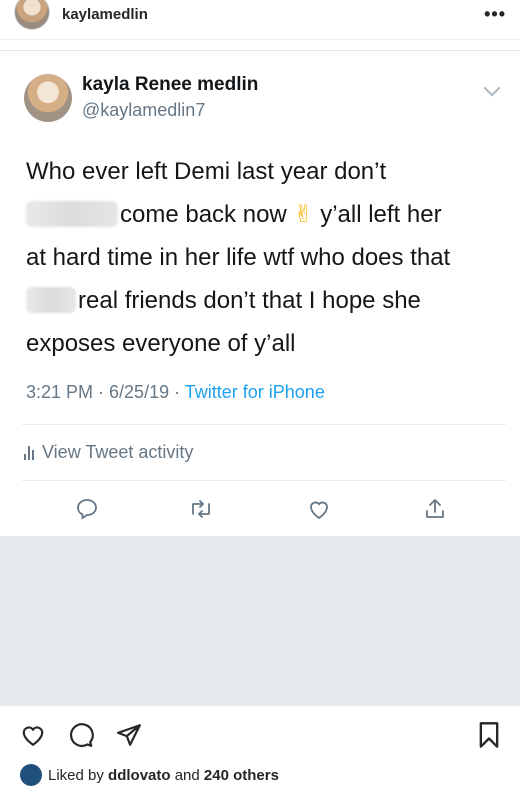  What do you see at coordinates (206, 171) in the screenshot?
I see `tweet-line-1: Who ever left Demi last year don’t` at bounding box center [206, 171].